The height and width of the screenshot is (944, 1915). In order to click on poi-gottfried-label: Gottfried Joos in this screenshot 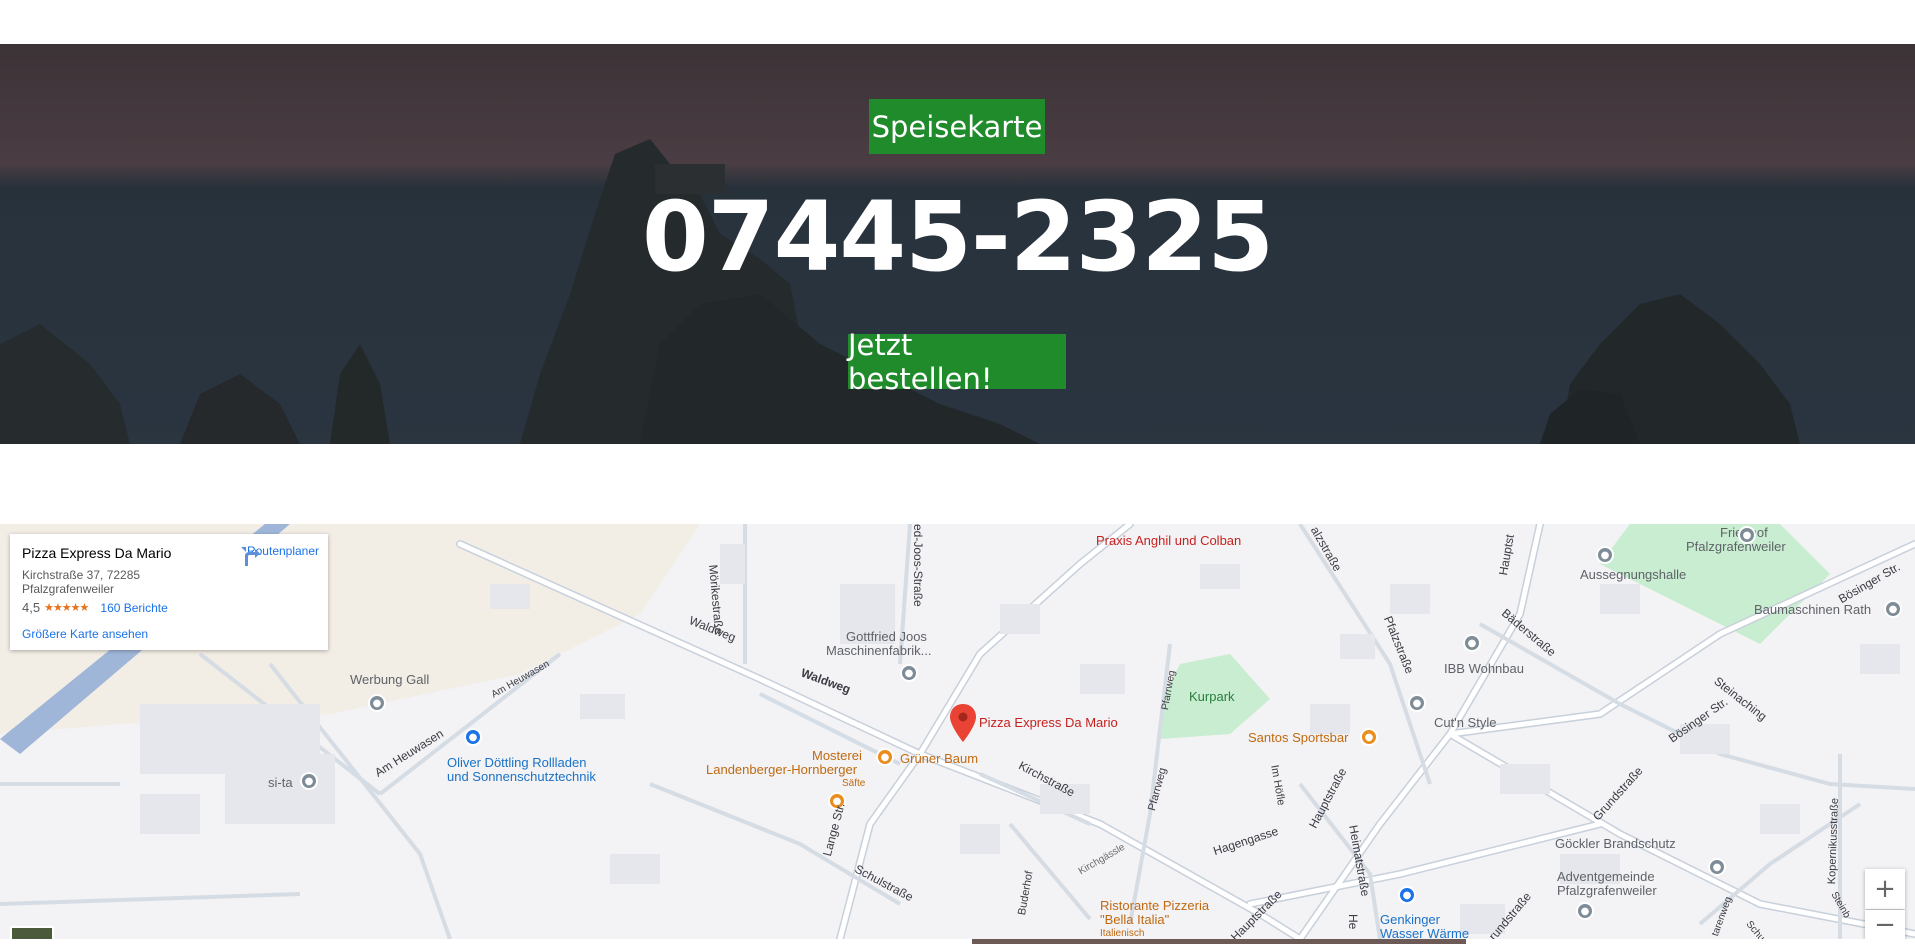, I will do `click(886, 637)`.